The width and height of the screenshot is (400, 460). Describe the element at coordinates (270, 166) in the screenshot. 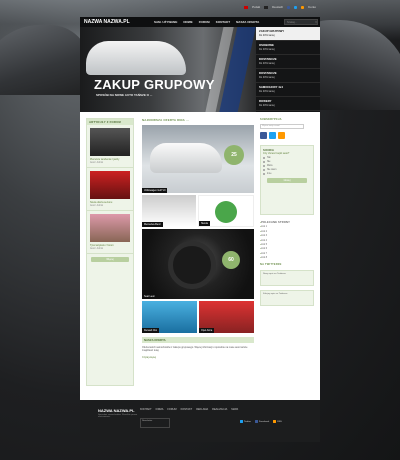

I see `poll-option-label: Może` at that location.